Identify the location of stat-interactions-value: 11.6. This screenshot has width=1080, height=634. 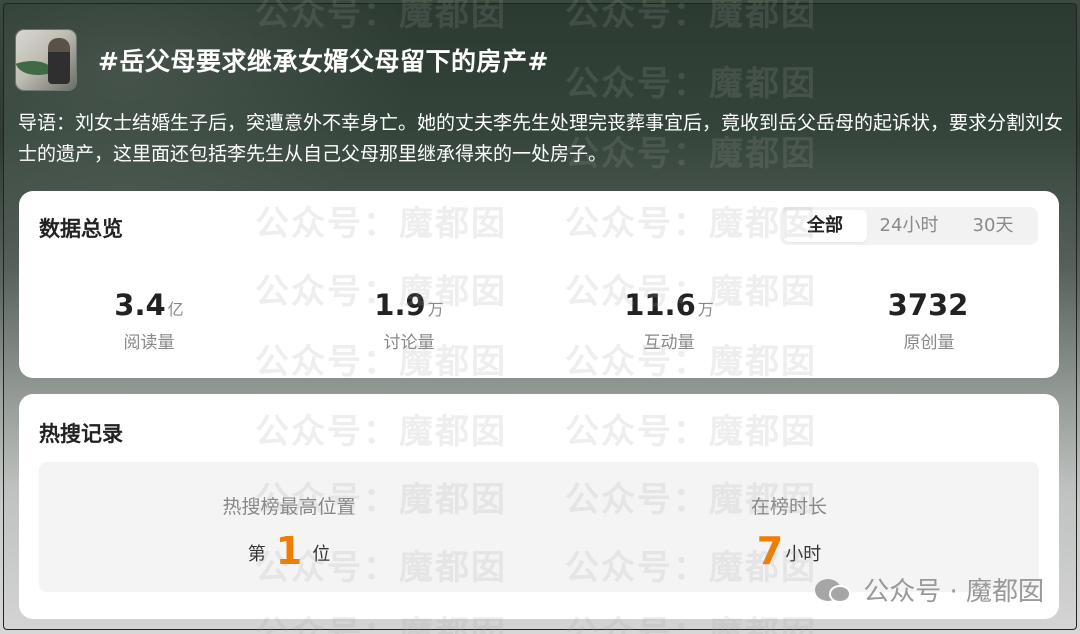
(660, 305).